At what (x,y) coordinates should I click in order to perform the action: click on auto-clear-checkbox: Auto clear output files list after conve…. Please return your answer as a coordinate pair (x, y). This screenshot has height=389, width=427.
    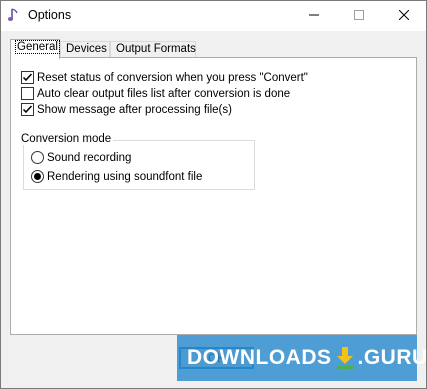
    Looking at the image, I should click on (155, 93).